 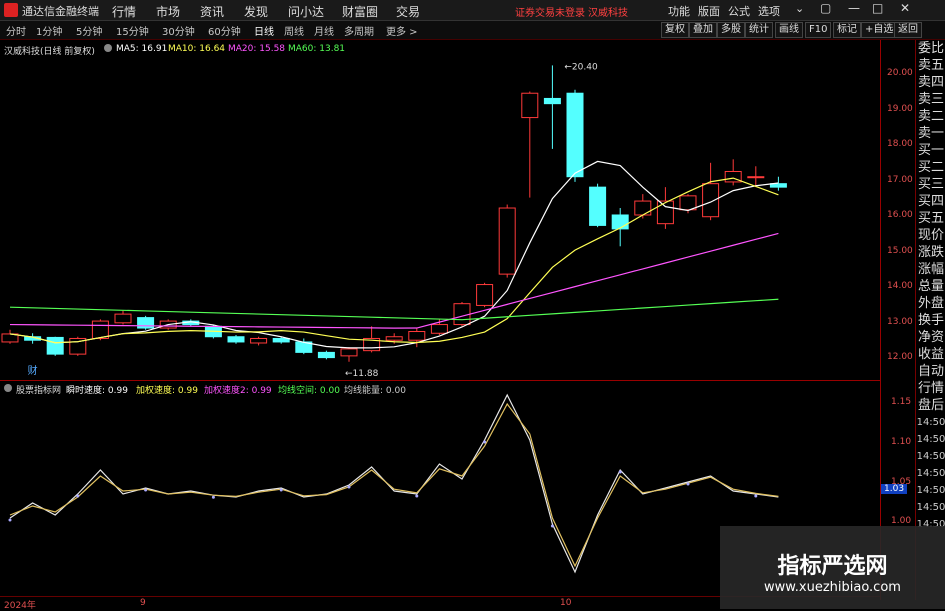 What do you see at coordinates (124, 11) in the screenshot?
I see `menu-item-quotes: 行情` at bounding box center [124, 11].